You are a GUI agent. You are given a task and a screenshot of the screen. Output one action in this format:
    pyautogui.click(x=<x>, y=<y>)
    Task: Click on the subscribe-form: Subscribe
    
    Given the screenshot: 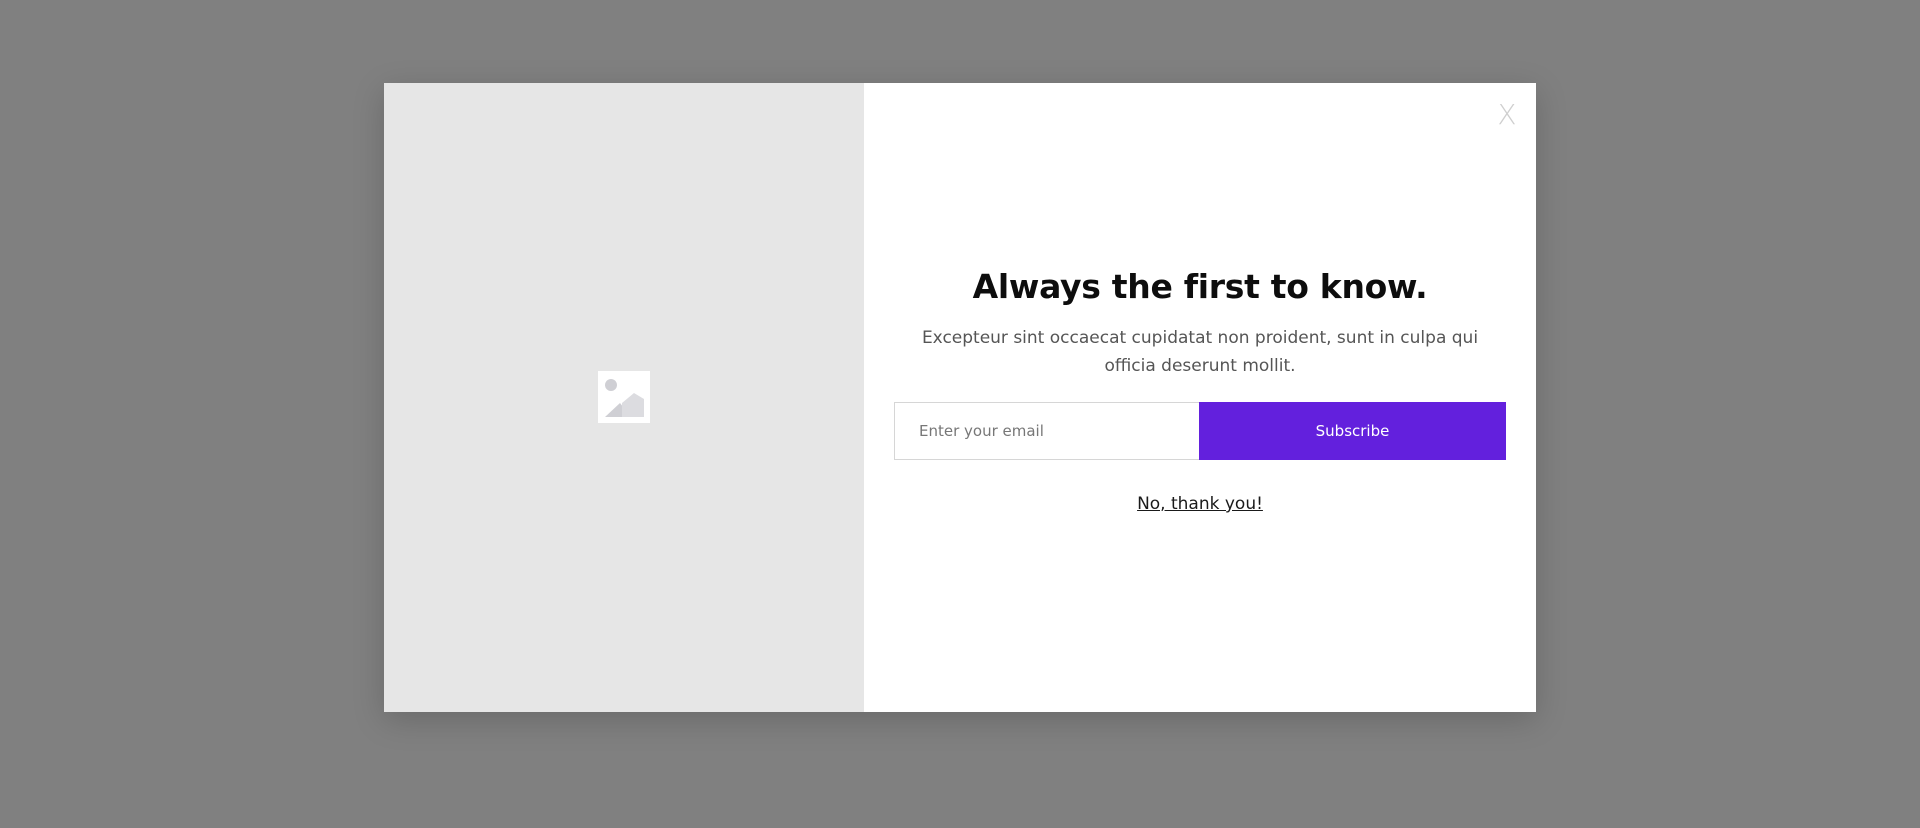 What is the action you would take?
    pyautogui.click(x=1200, y=431)
    